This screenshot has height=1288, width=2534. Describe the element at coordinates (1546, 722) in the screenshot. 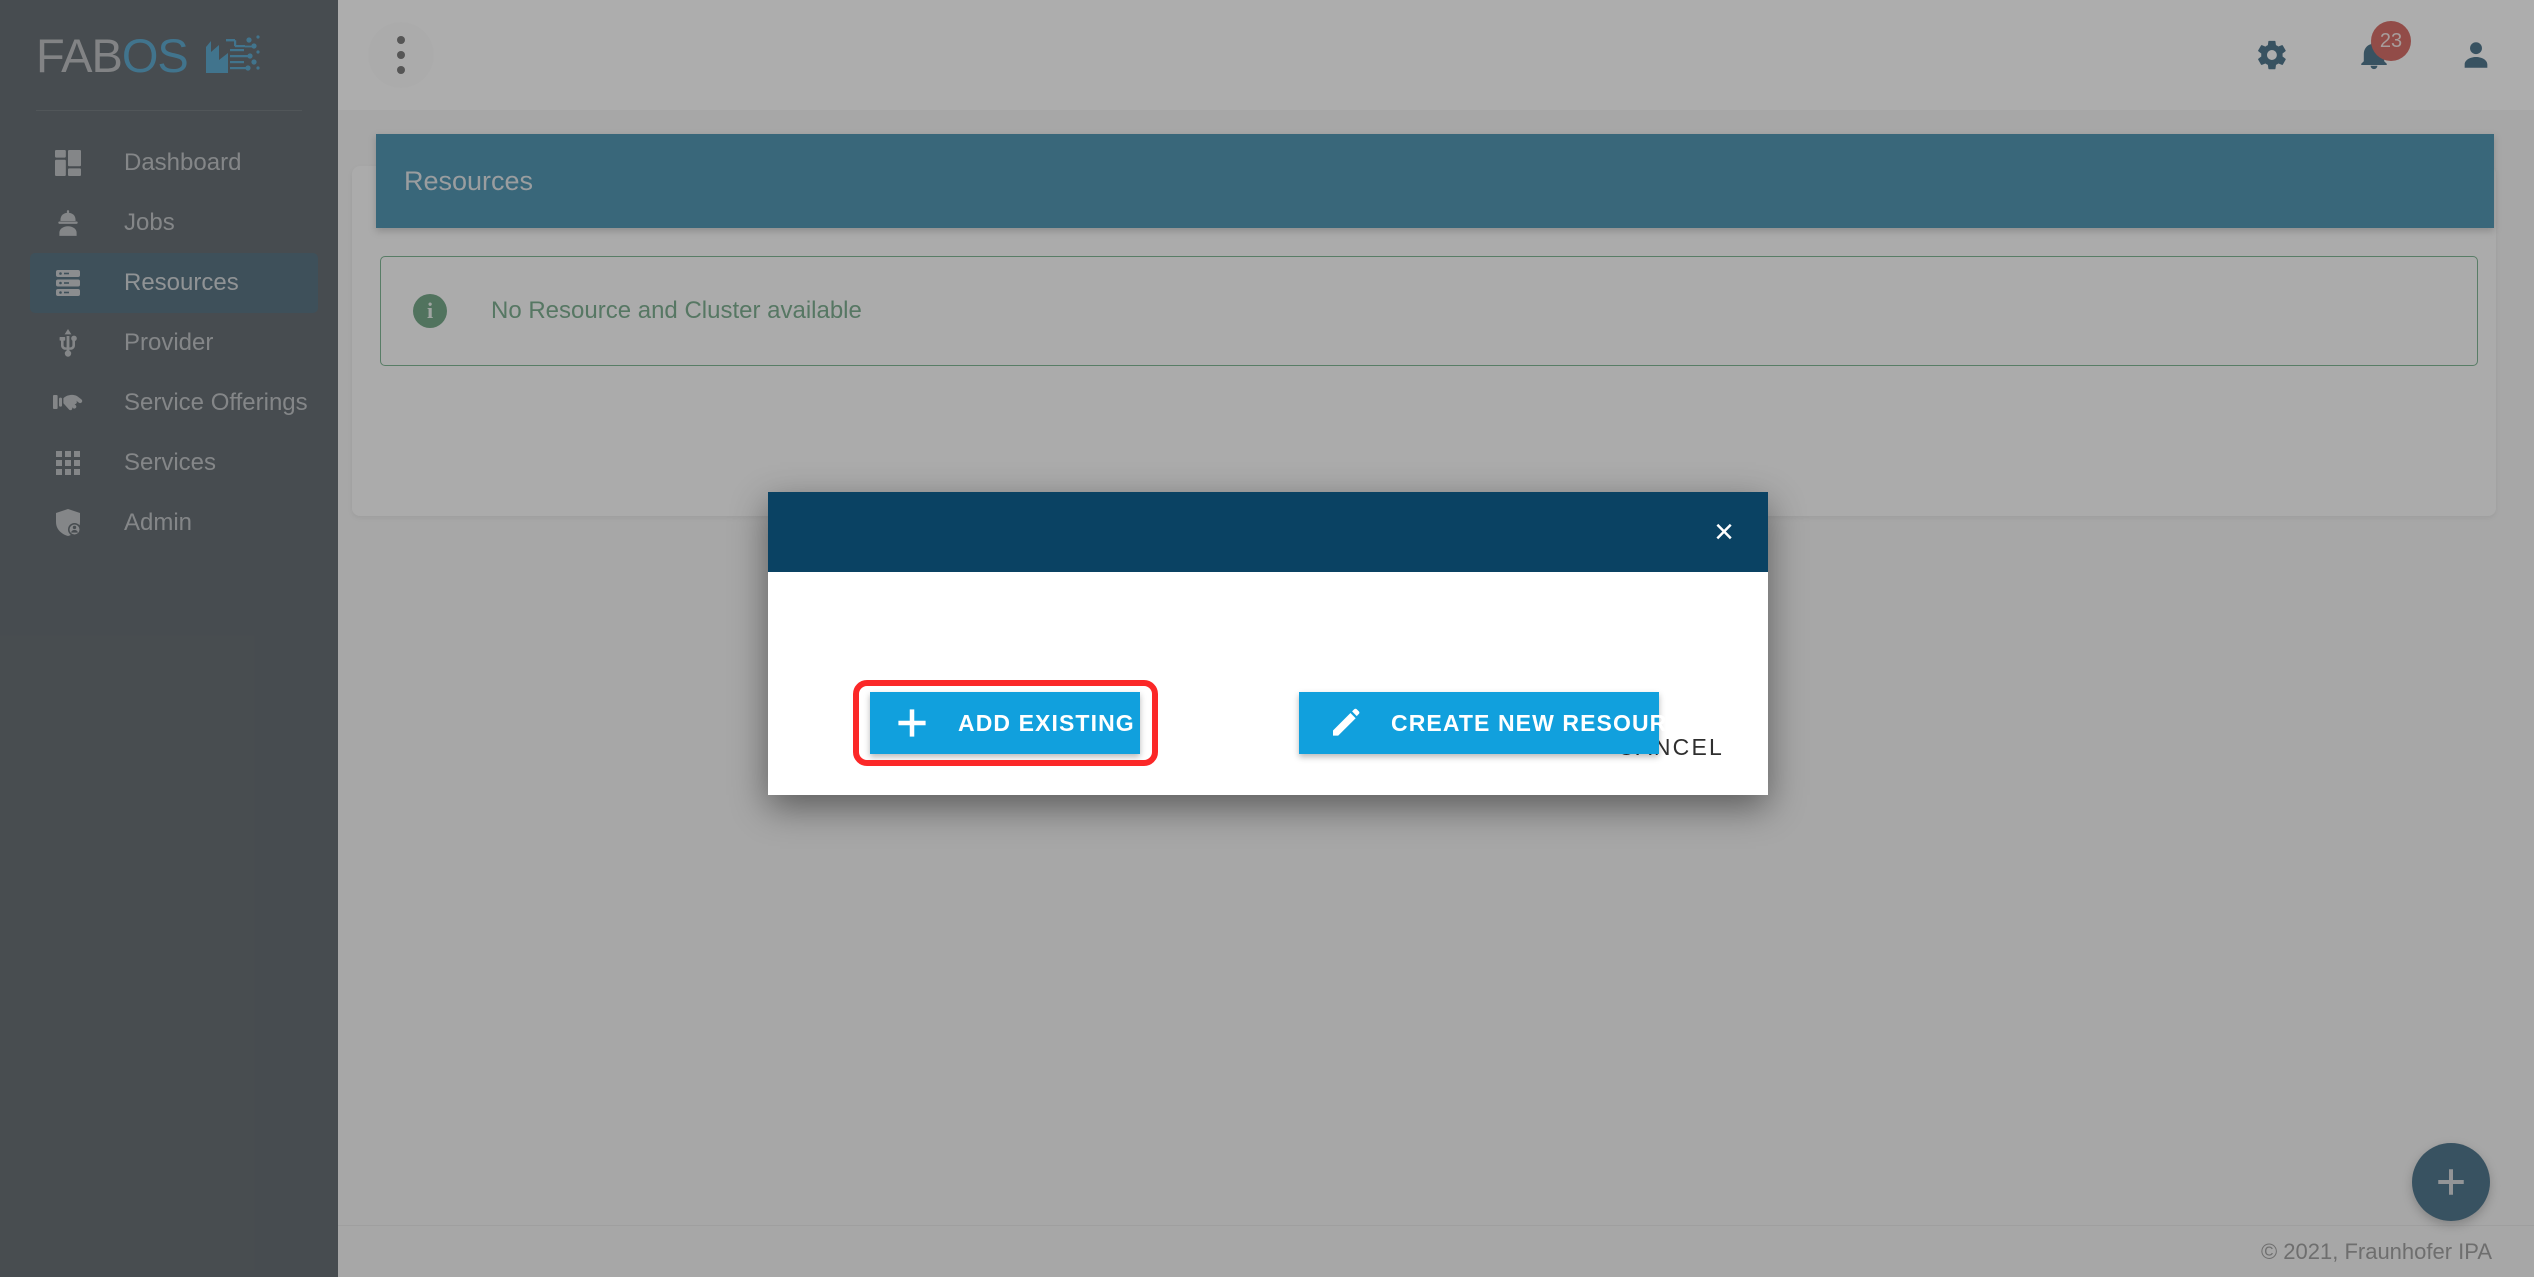

I see `create-new-resource-label: CREATE NEW RESOURCE` at that location.